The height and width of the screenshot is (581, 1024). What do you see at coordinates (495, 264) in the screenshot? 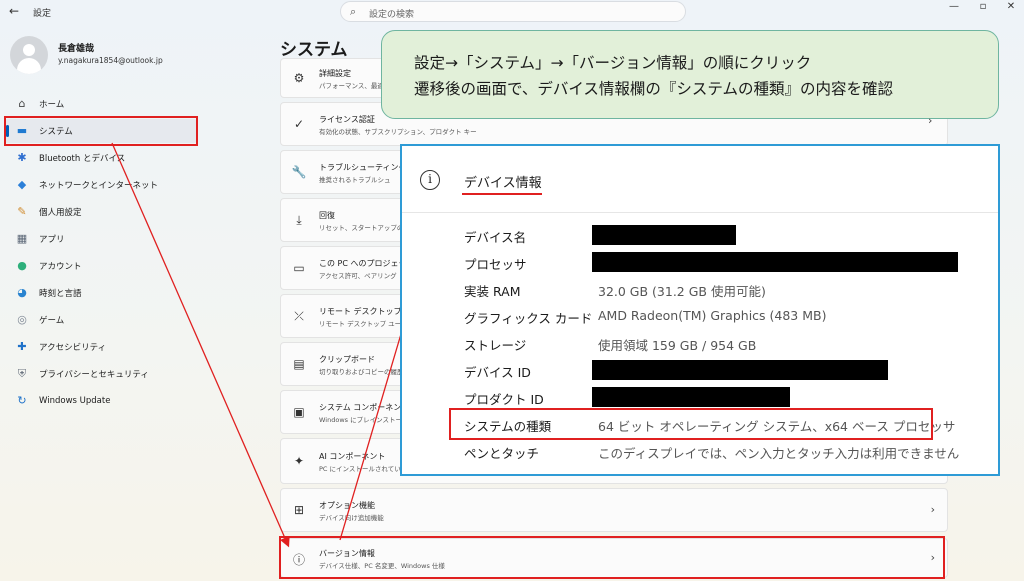
I see `device-info-key: プロセッサ` at bounding box center [495, 264].